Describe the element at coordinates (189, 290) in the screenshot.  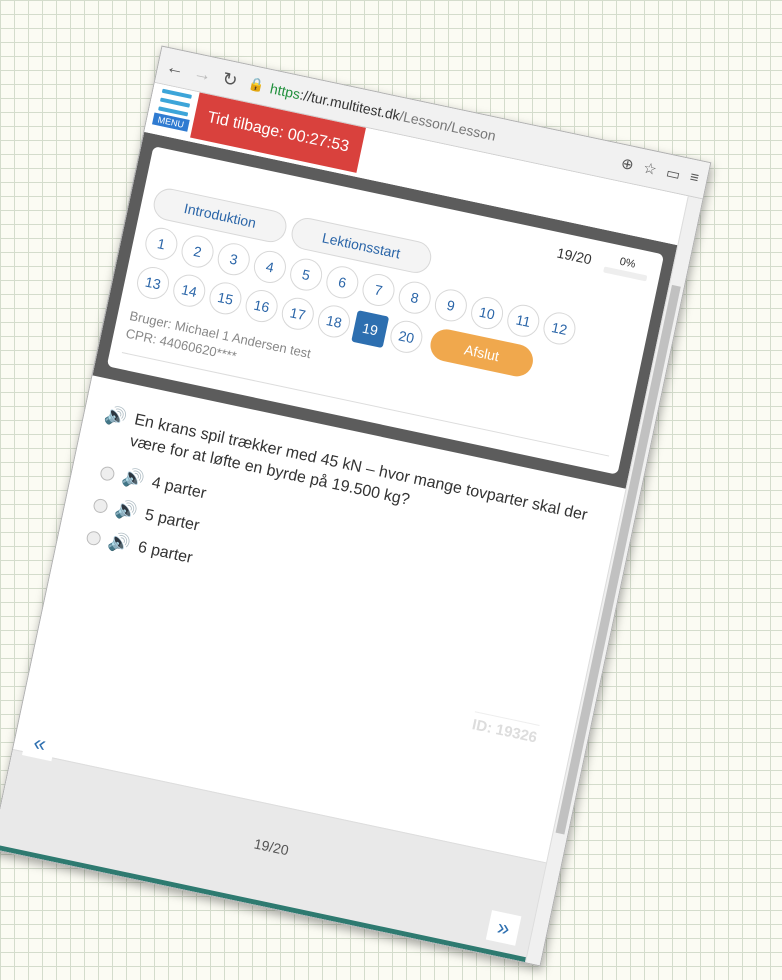
I see `question-number: 14` at that location.